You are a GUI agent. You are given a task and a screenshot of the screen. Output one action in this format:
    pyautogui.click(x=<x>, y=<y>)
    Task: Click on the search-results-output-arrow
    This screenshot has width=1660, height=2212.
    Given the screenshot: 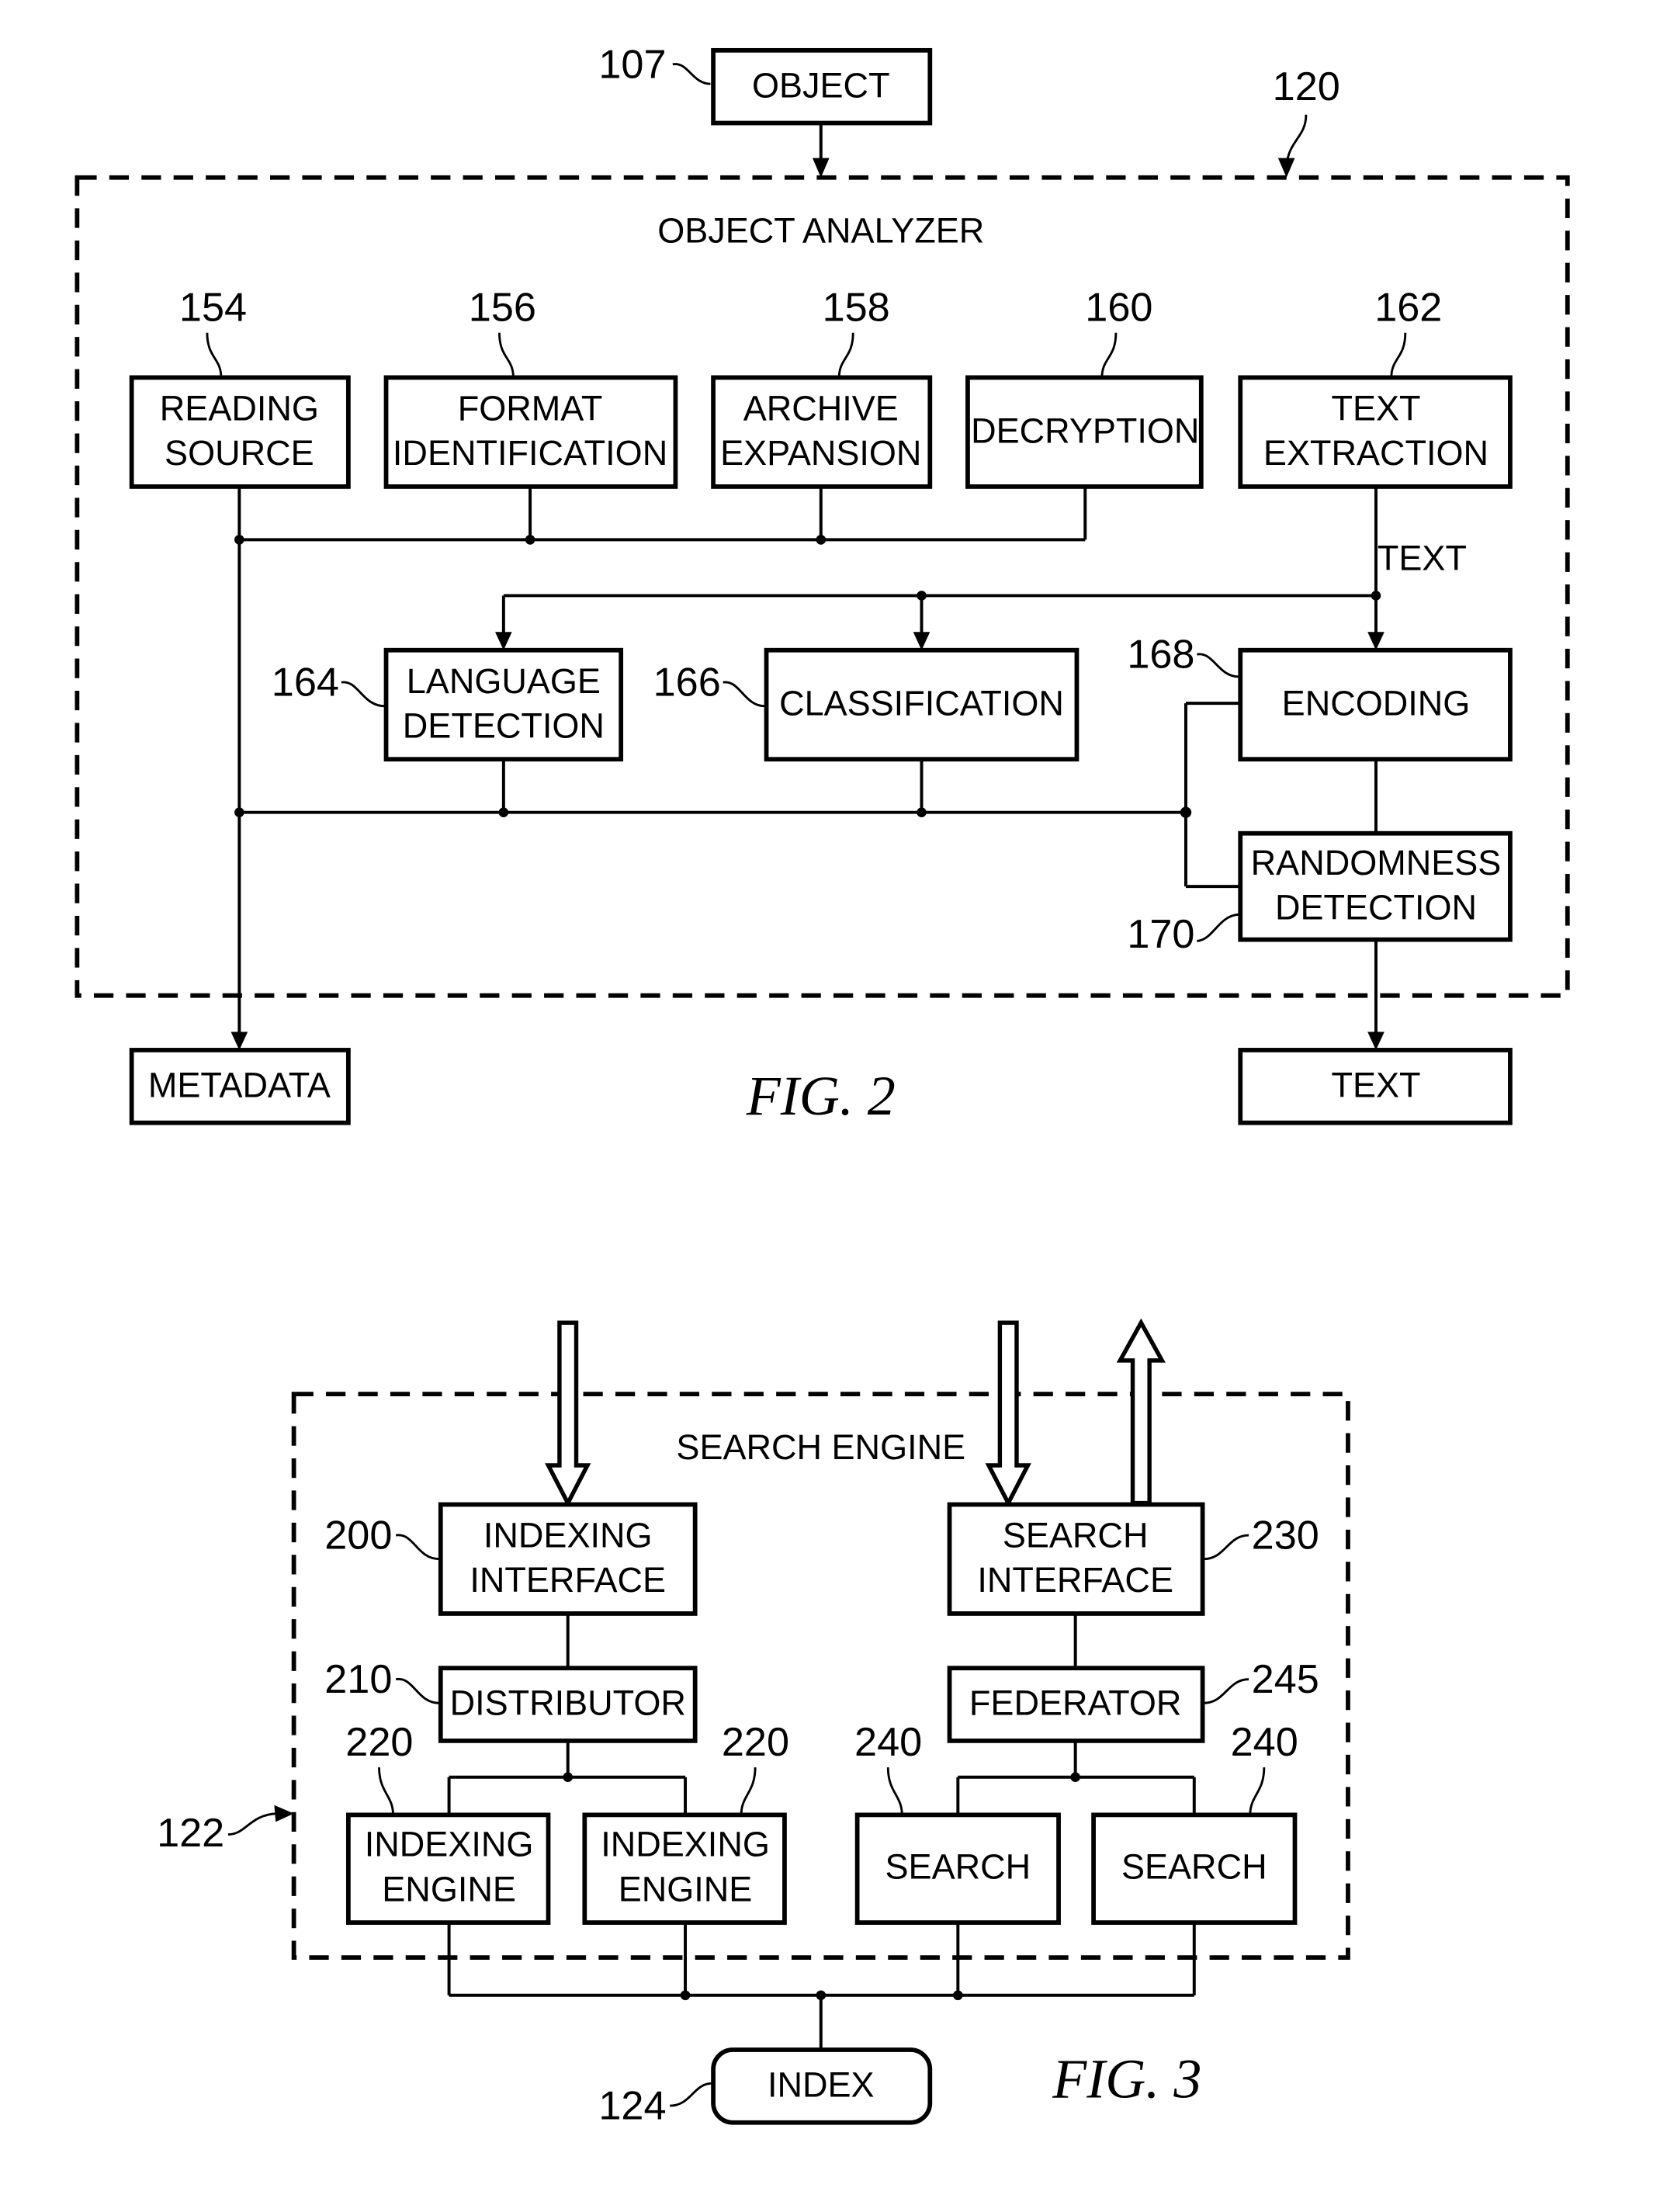 What is the action you would take?
    pyautogui.click(x=1141, y=1412)
    